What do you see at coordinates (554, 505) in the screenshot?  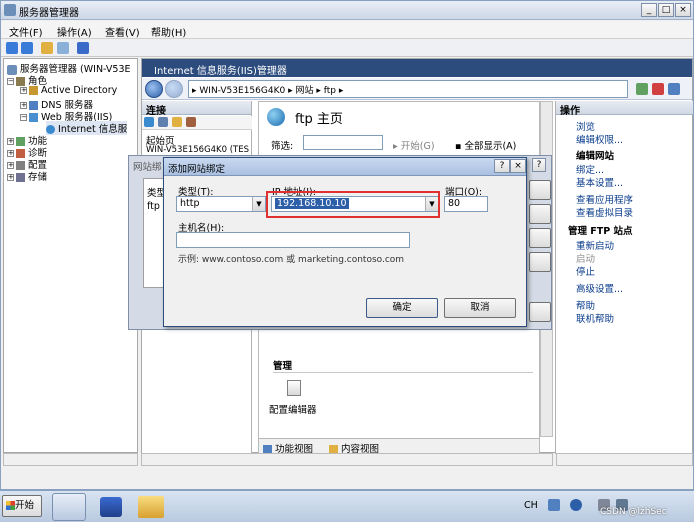 I see `ime-icon` at bounding box center [554, 505].